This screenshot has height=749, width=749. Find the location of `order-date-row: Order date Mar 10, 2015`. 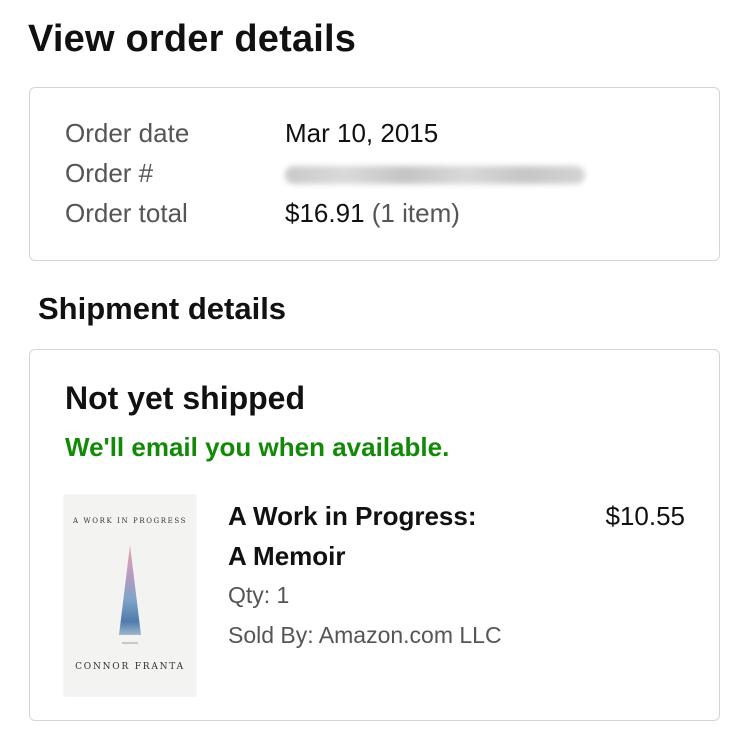

order-date-row: Order date Mar 10, 2015 is located at coordinates (251, 133).